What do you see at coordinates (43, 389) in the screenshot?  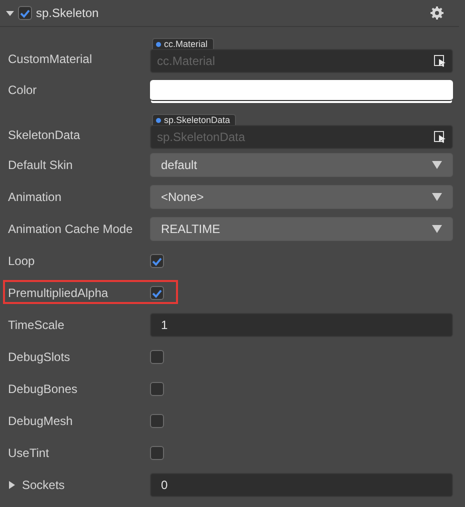 I see `property-label: DebugBones` at bounding box center [43, 389].